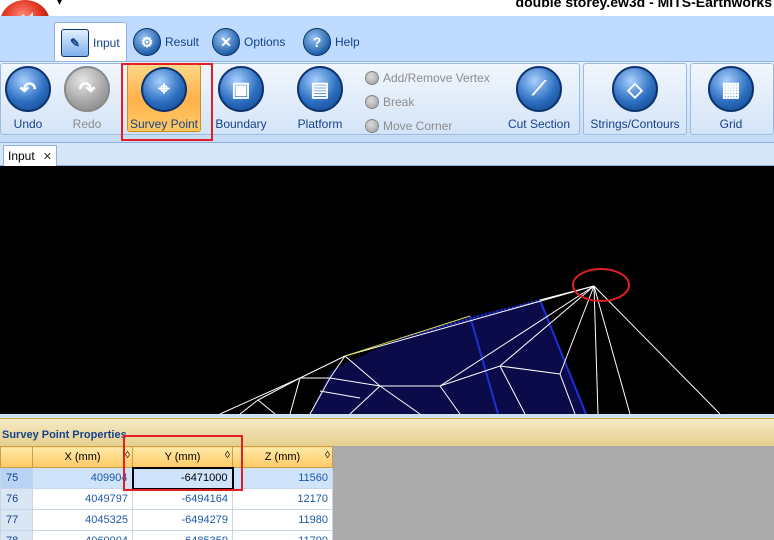 This screenshot has height=540, width=774. I want to click on gear-icon: ⚙, so click(147, 42).